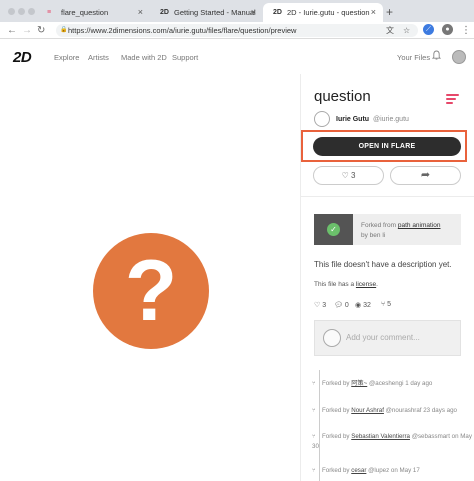 The width and height of the screenshot is (474, 481). I want to click on flare-logo-icon, so click(452, 100).